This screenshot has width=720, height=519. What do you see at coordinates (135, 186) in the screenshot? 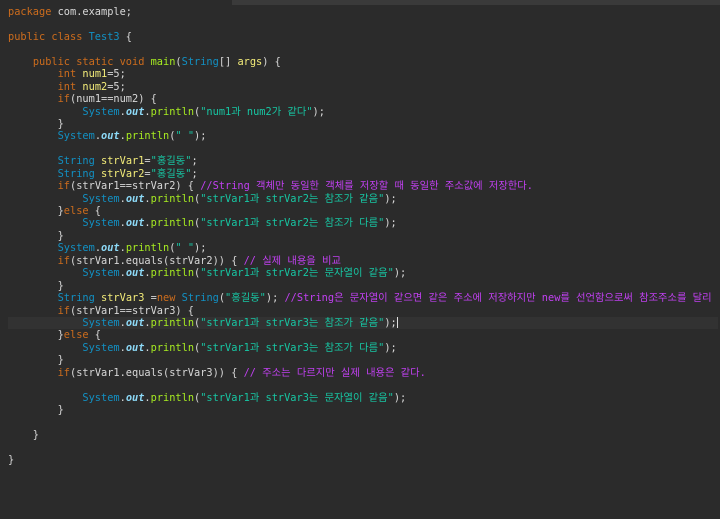
I see `code-token: (strVar1==strVar2) {` at bounding box center [135, 186].